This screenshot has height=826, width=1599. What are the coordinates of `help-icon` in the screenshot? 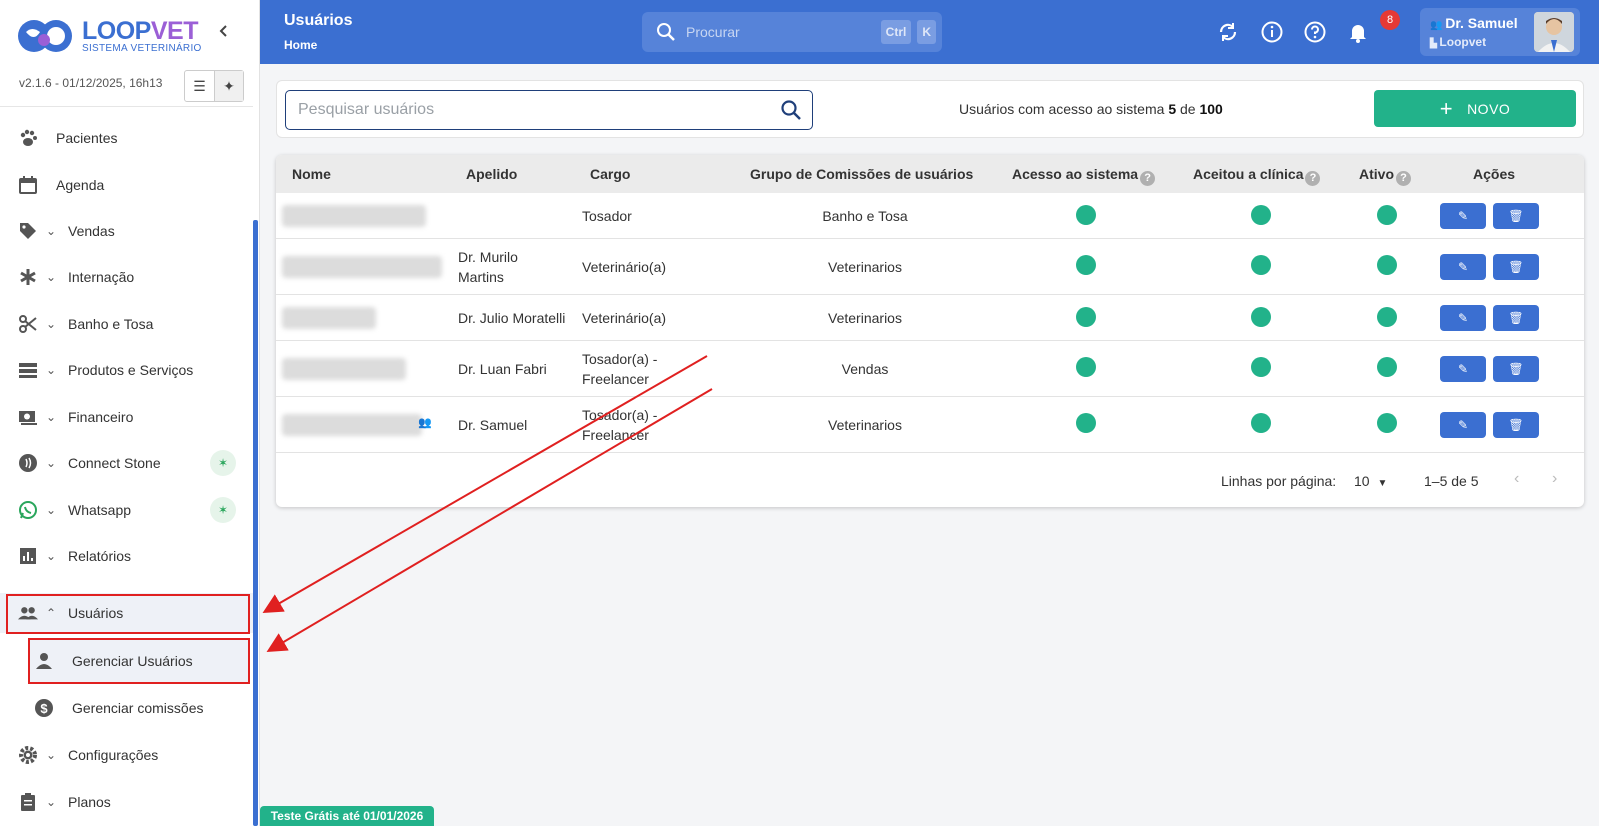 It's located at (1315, 32).